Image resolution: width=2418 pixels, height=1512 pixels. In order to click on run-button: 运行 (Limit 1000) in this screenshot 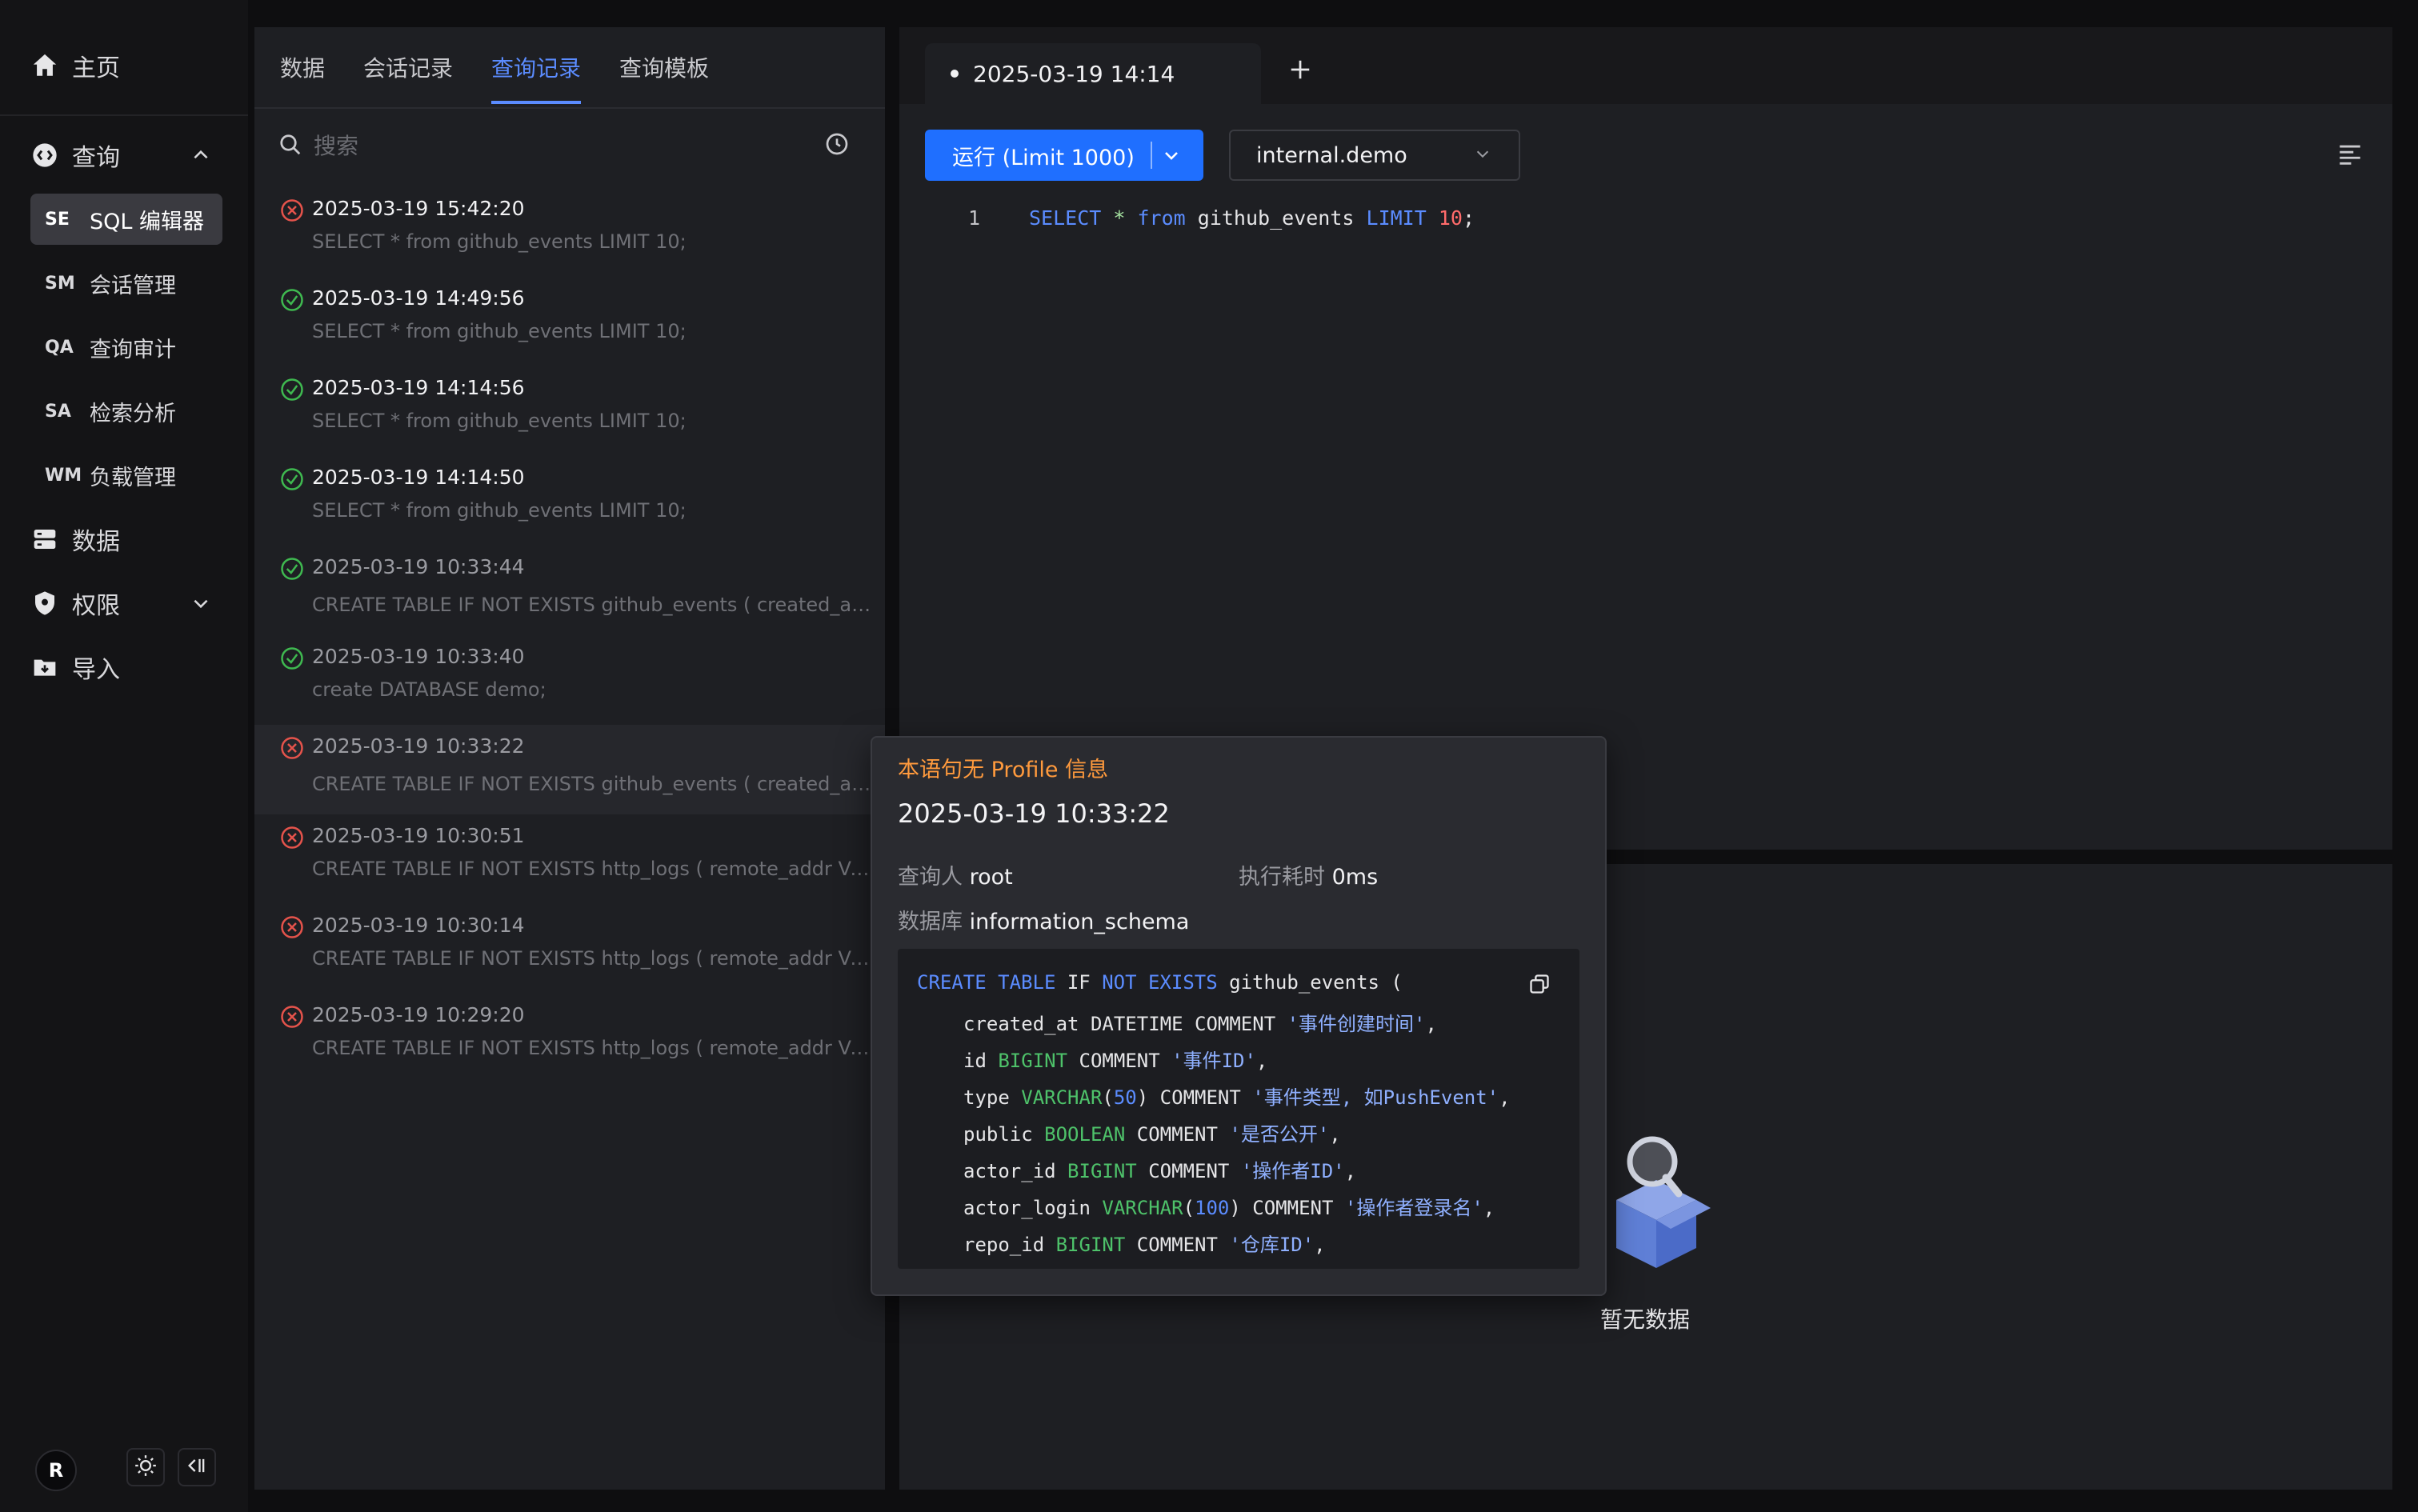, I will do `click(1064, 155)`.